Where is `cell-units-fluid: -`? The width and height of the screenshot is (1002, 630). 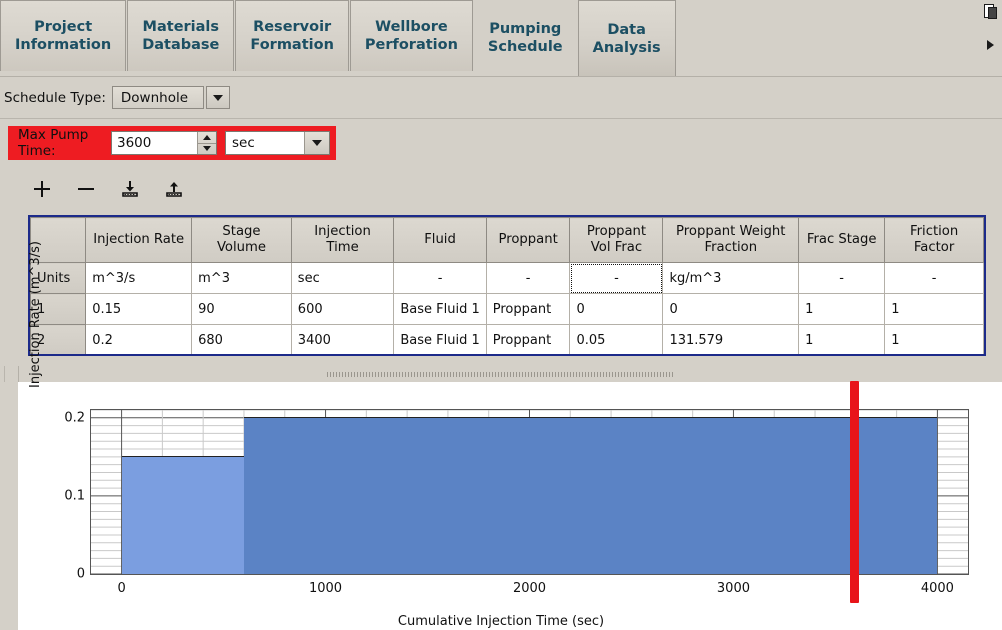
cell-units-fluid: - is located at coordinates (440, 278).